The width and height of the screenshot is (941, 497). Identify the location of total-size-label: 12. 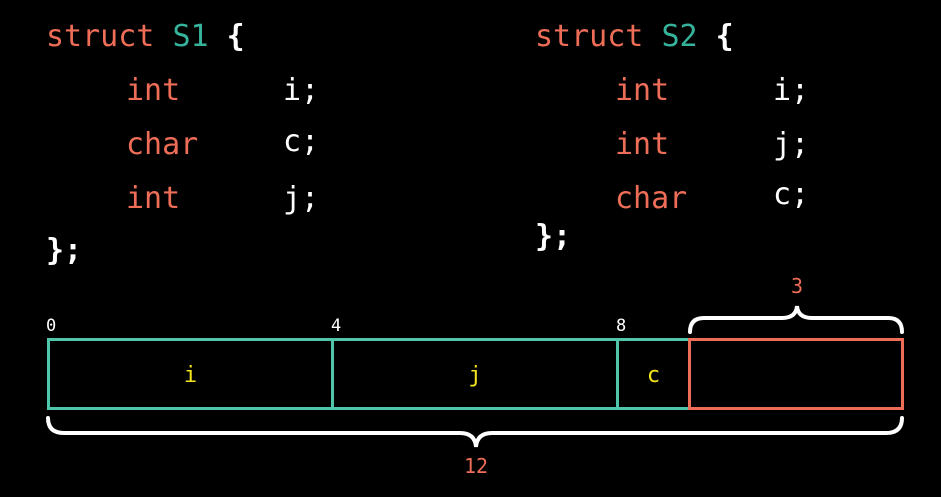
(476, 466).